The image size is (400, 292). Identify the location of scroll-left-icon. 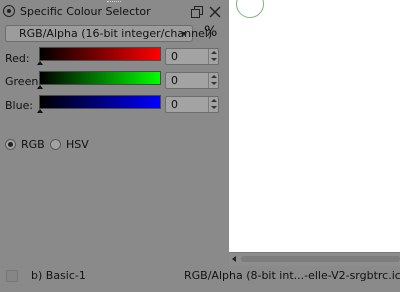
(234, 259).